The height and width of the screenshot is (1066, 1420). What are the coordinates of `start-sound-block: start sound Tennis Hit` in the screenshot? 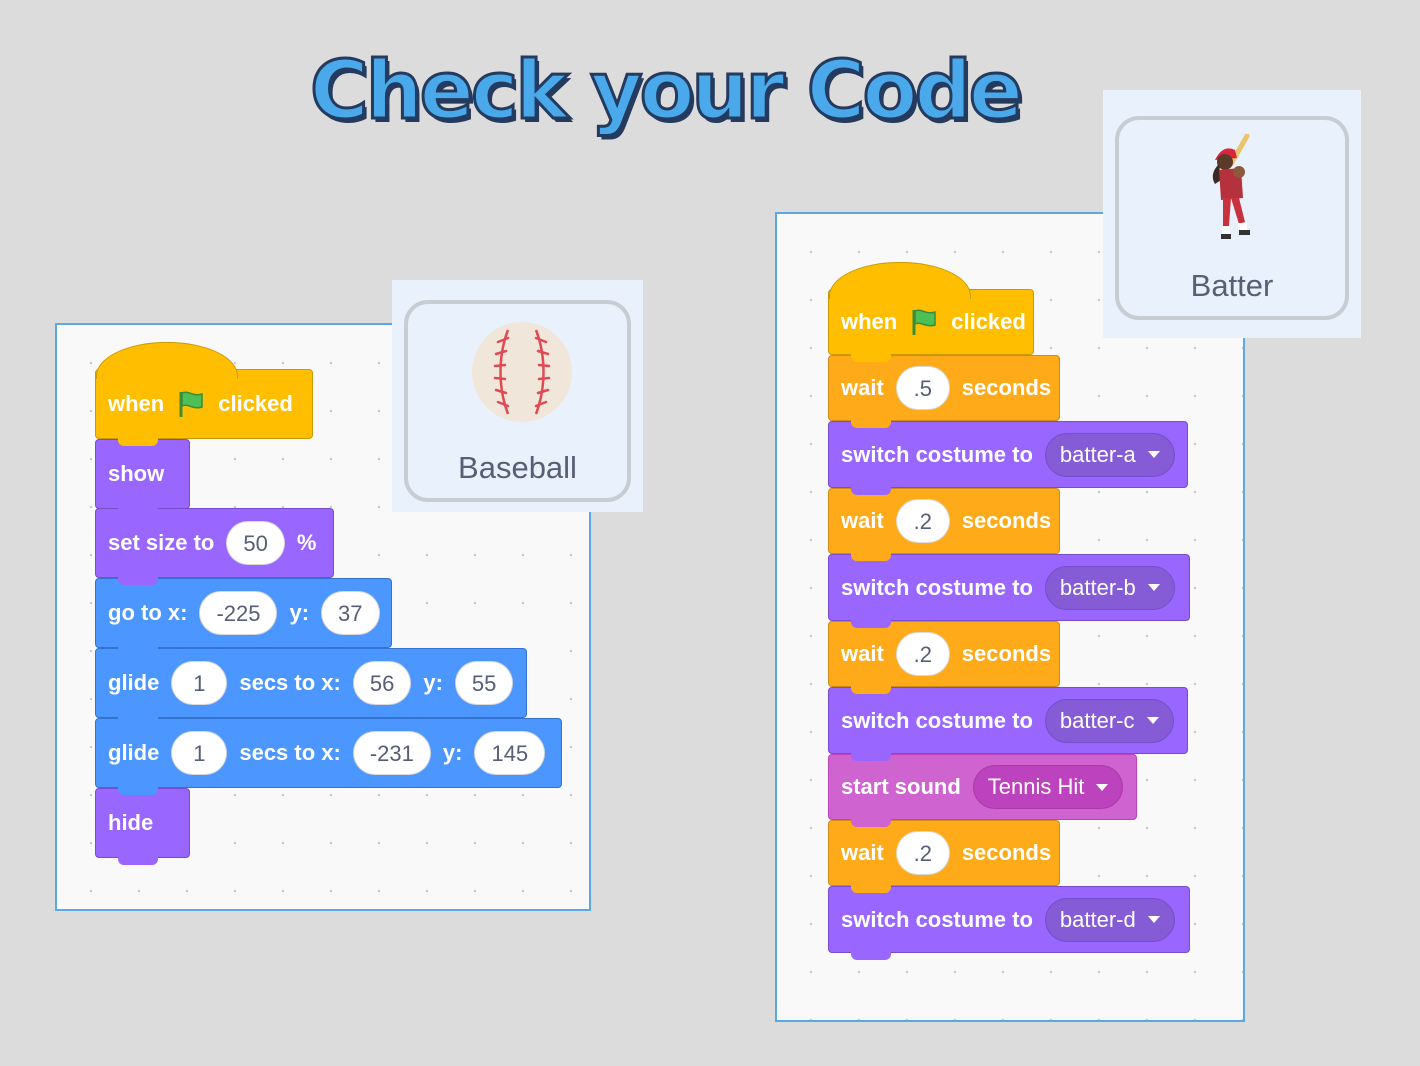 It's located at (982, 790).